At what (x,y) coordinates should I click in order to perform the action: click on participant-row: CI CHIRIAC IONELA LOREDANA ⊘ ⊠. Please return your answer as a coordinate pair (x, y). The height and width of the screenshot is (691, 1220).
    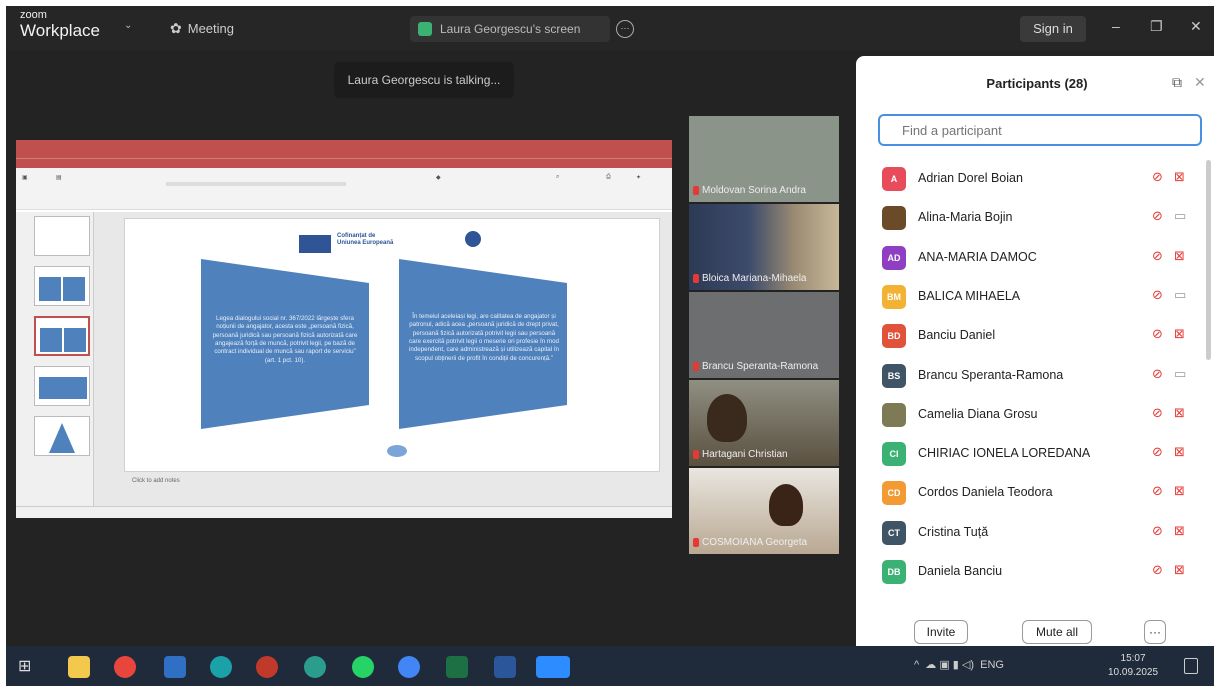
    Looking at the image, I should click on (1026, 453).